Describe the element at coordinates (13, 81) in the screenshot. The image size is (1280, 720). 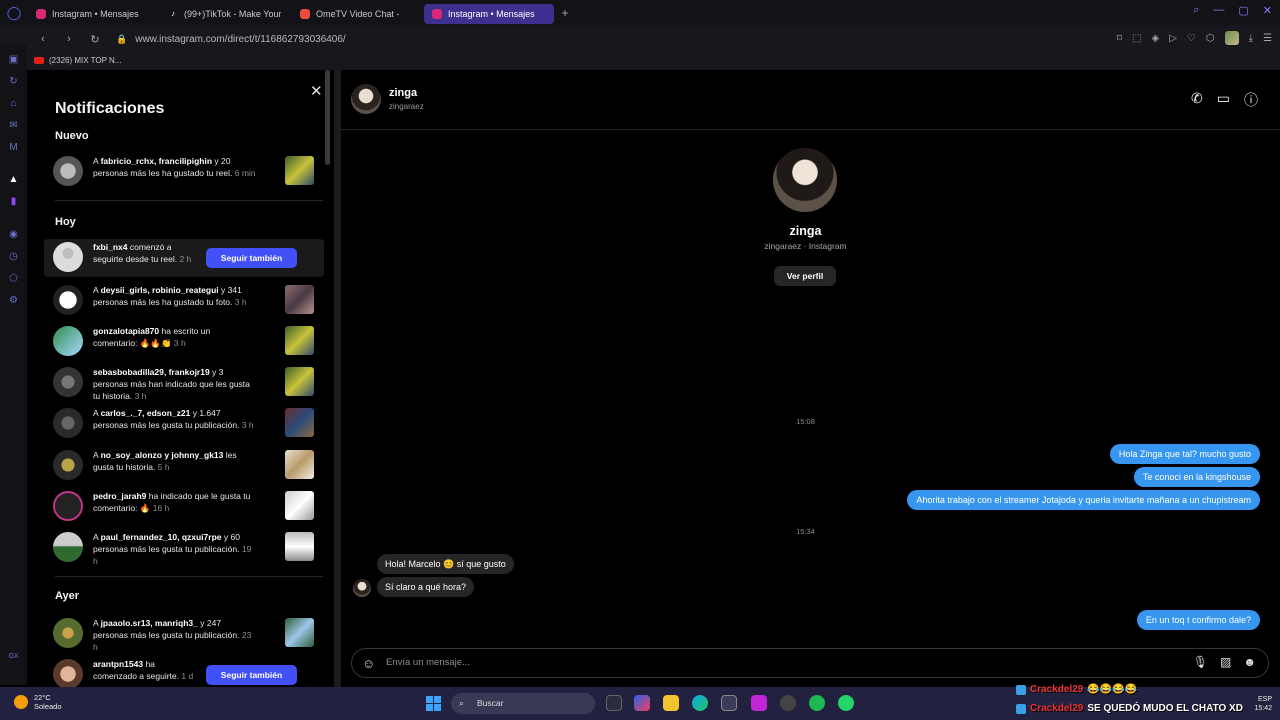
I see `refresh-sidebar-icon: ↻` at that location.